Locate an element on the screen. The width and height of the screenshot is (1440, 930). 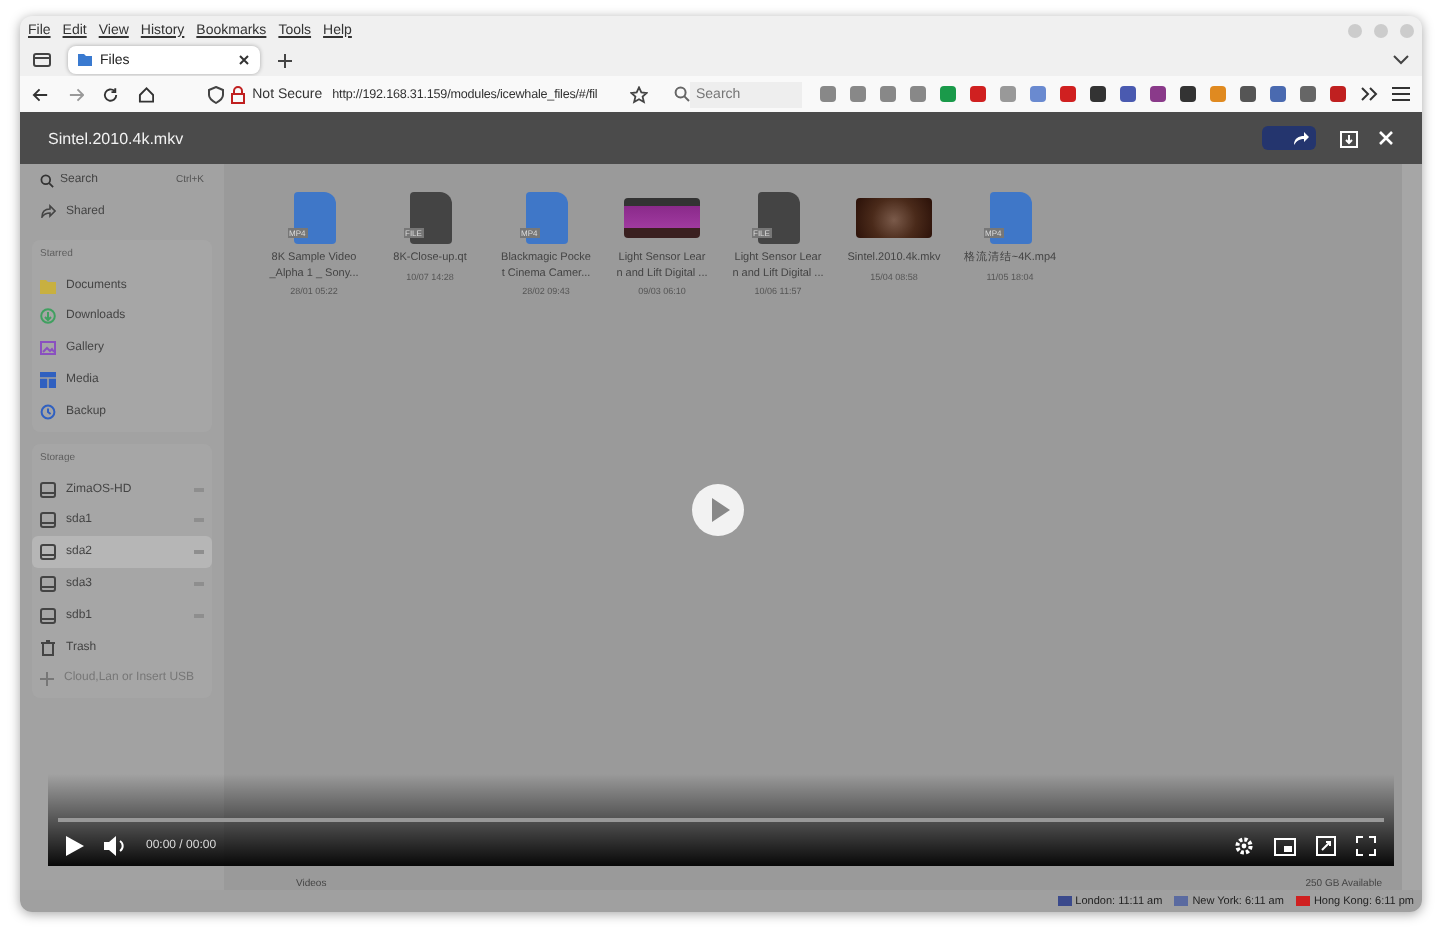
picture-in-picture-icon is located at coordinates (1285, 846).